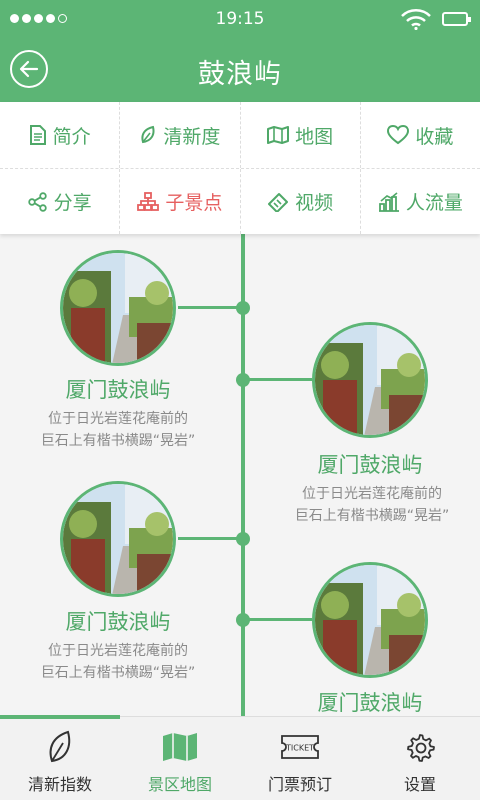 The image size is (480, 800). I want to click on heart-icon, so click(398, 135).